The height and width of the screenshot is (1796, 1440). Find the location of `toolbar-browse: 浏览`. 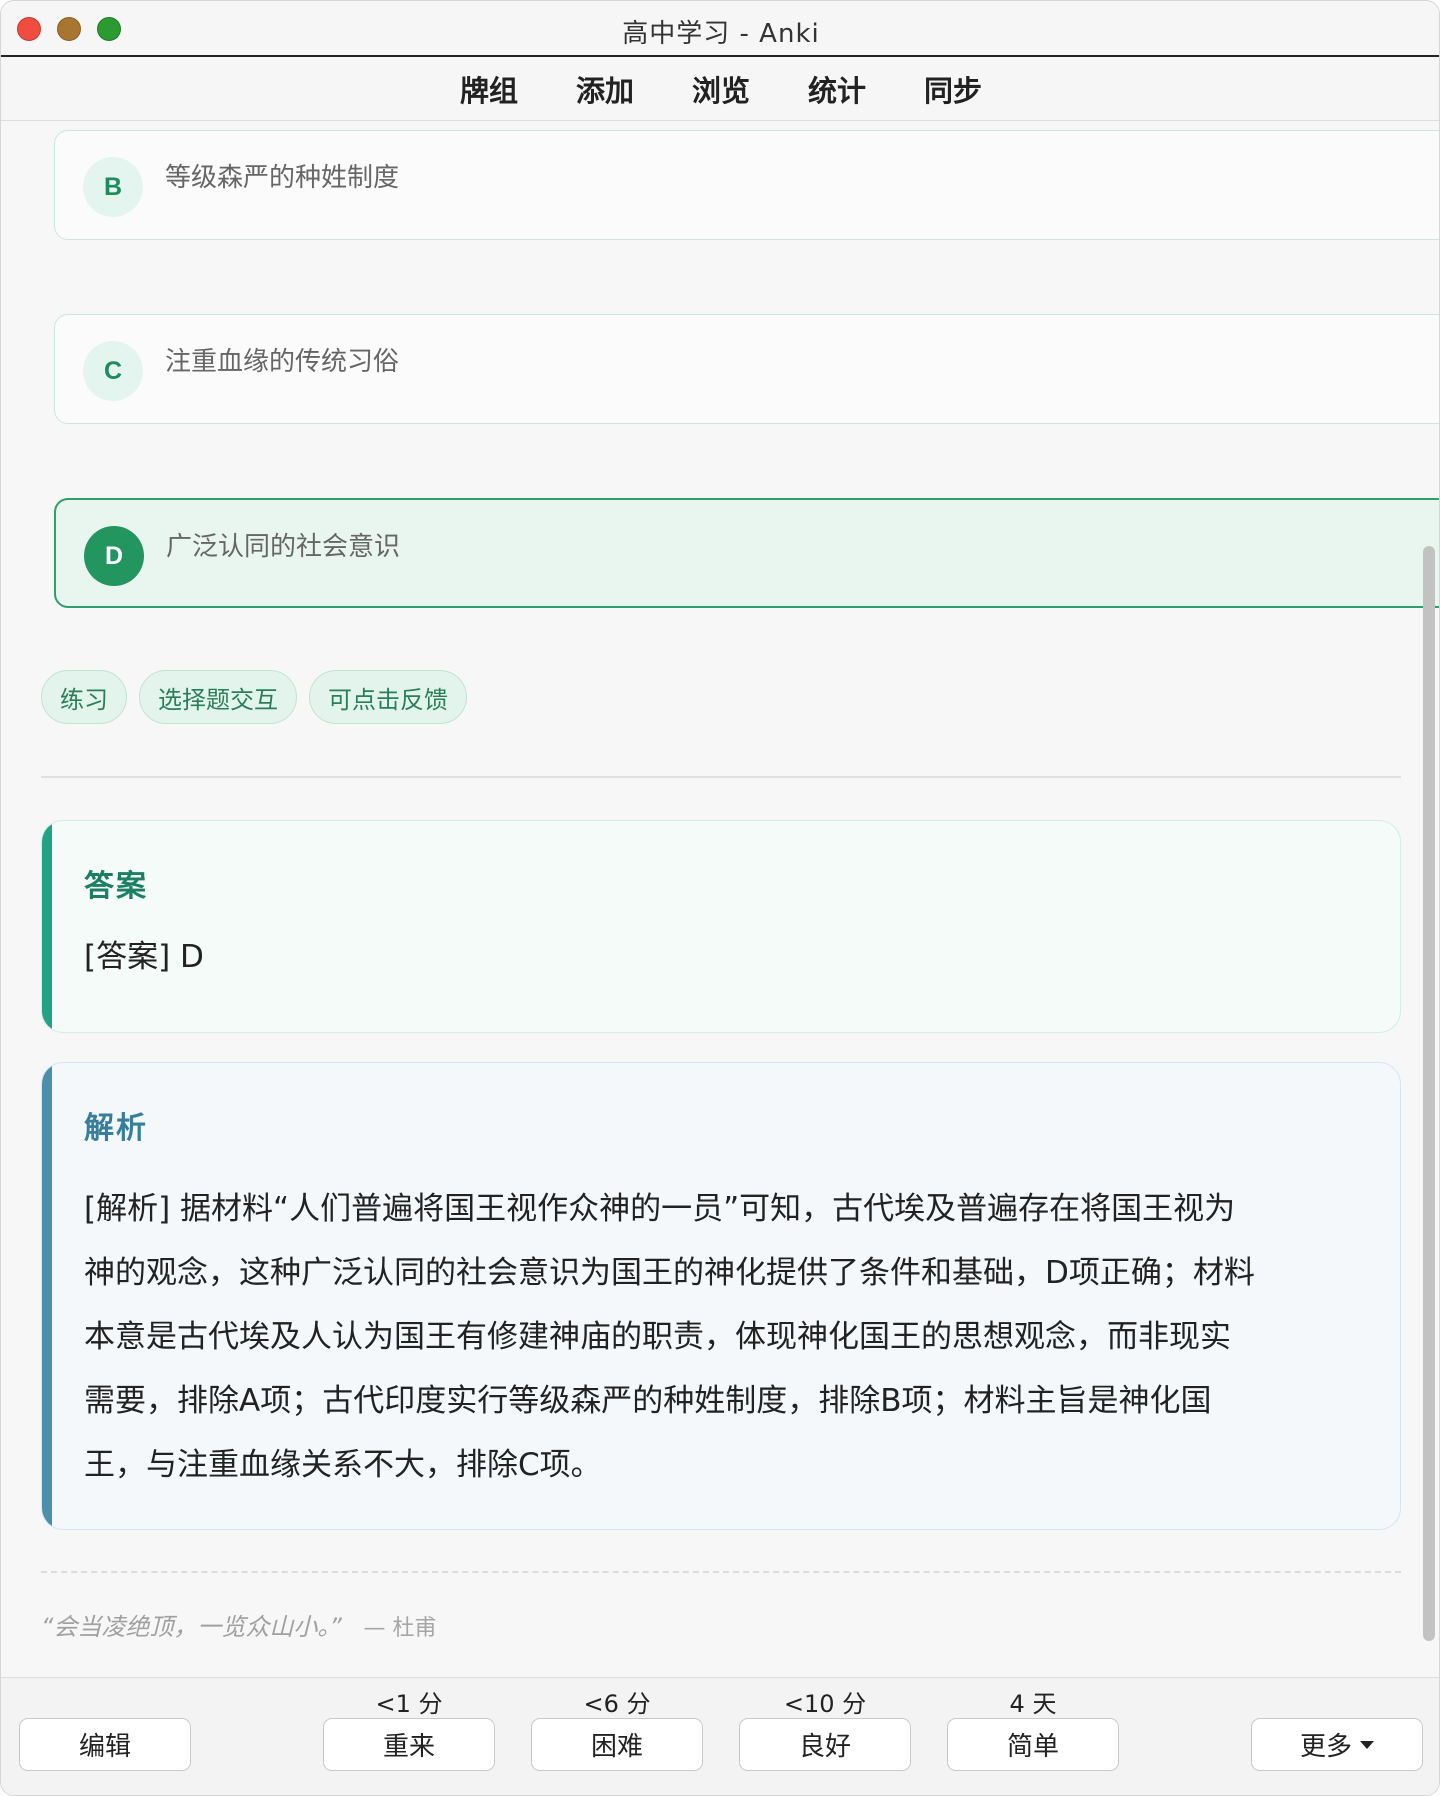

toolbar-browse: 浏览 is located at coordinates (721, 89).